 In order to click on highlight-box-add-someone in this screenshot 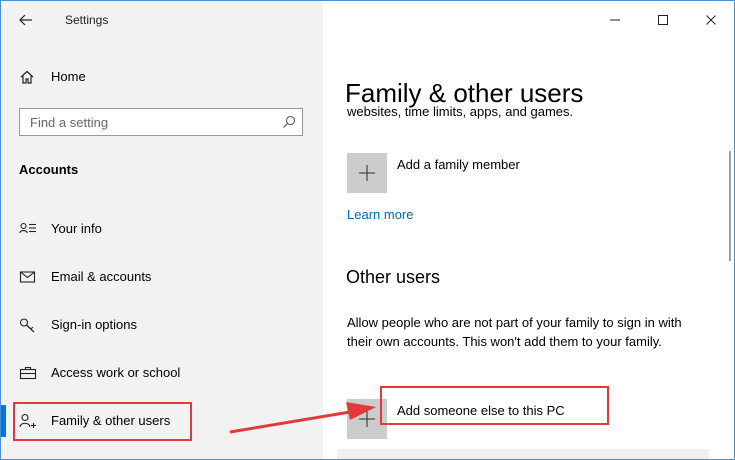, I will do `click(494, 405)`.